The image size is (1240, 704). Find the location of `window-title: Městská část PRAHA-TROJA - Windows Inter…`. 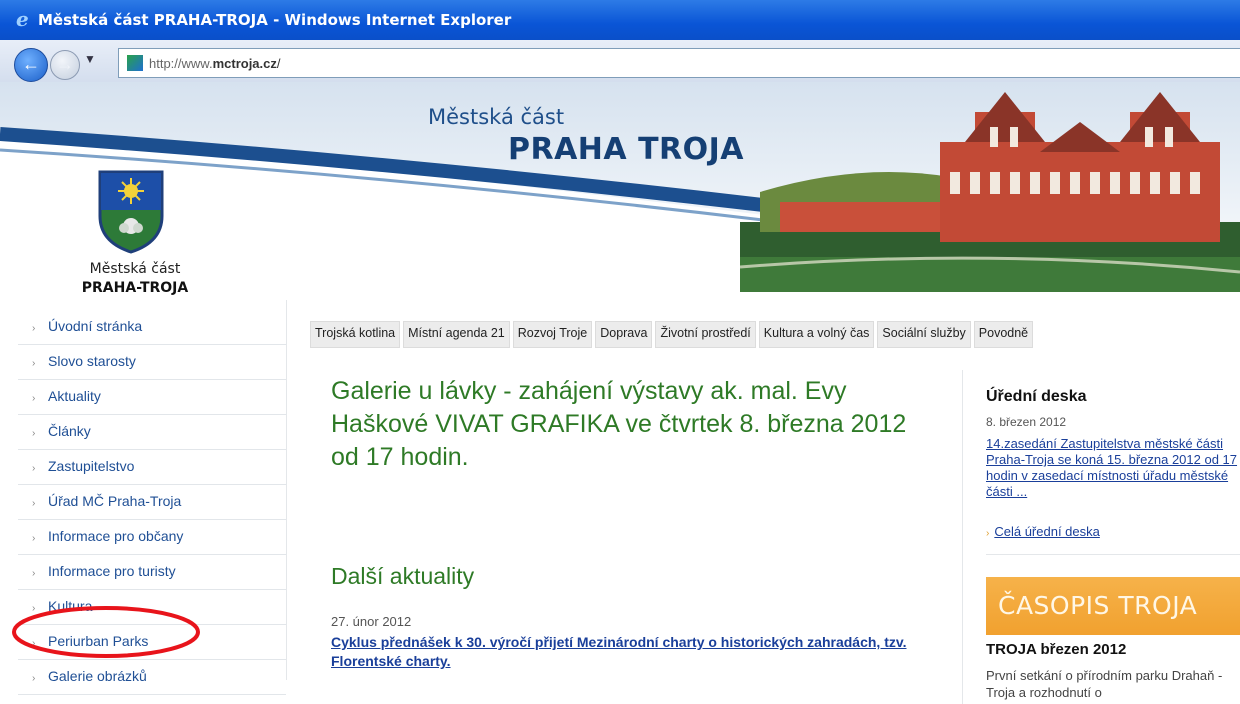

window-title: Městská část PRAHA-TROJA - Windows Inter… is located at coordinates (275, 20).